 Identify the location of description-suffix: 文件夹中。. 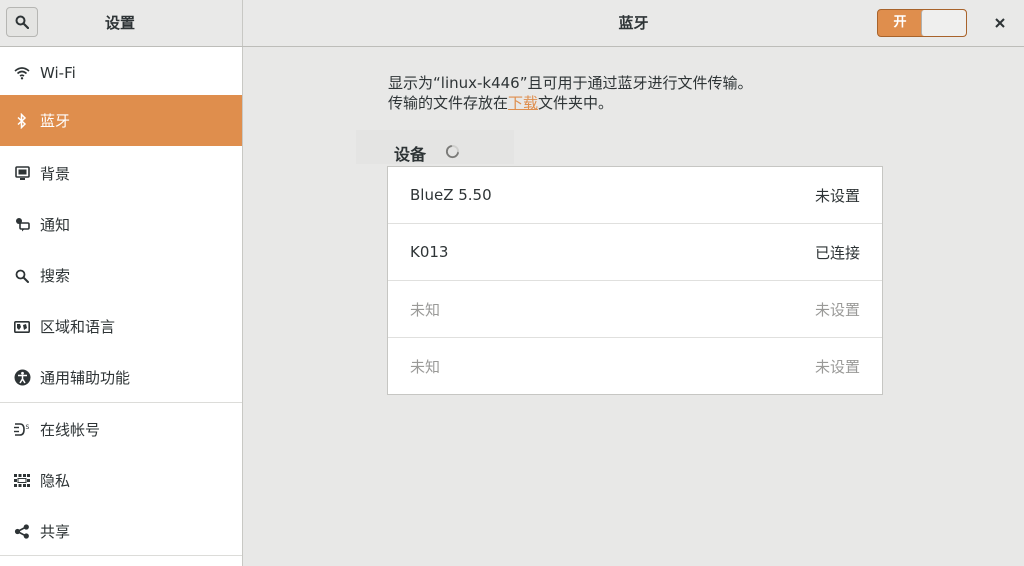
(576, 103).